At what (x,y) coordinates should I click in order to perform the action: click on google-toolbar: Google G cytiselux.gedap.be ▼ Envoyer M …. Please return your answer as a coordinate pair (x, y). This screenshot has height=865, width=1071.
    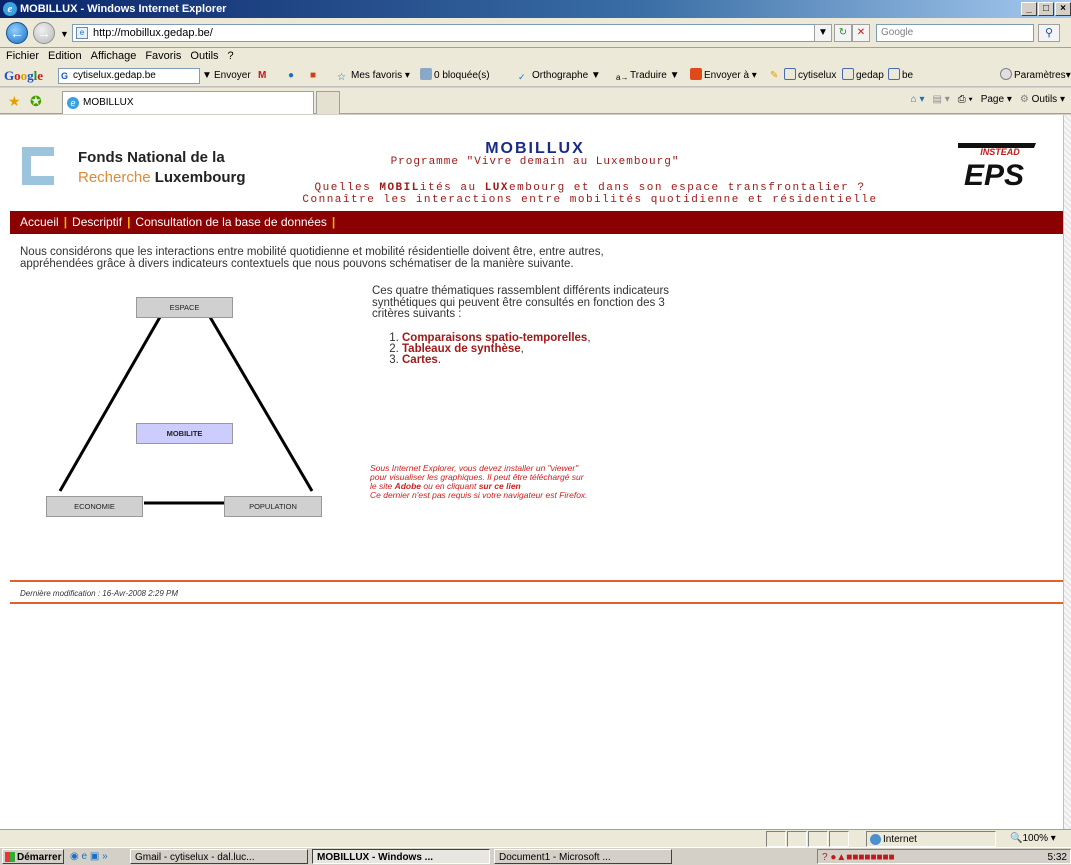
    Looking at the image, I should click on (535, 76).